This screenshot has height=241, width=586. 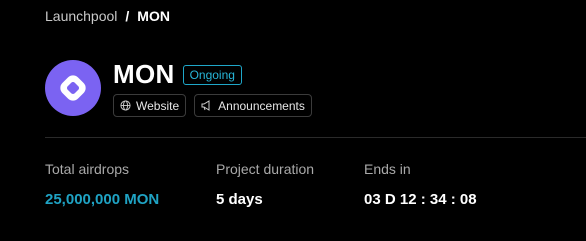 What do you see at coordinates (81, 16) in the screenshot?
I see `breadcrumb-launchpool-link: Launchpool` at bounding box center [81, 16].